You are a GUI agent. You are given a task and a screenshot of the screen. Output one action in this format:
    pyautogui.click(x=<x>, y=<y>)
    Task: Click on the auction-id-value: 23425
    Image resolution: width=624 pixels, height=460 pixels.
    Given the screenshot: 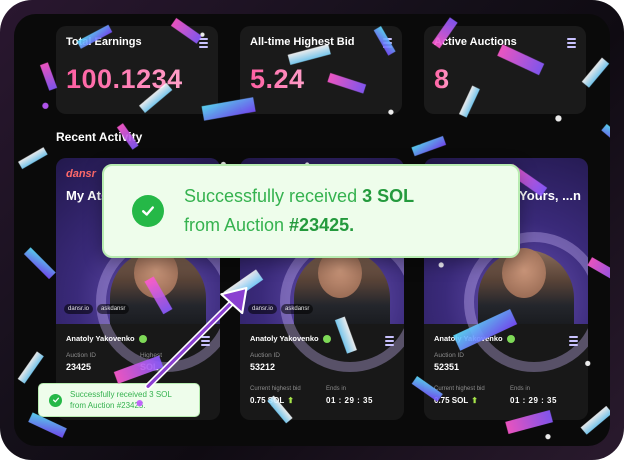 What is the action you would take?
    pyautogui.click(x=79, y=367)
    